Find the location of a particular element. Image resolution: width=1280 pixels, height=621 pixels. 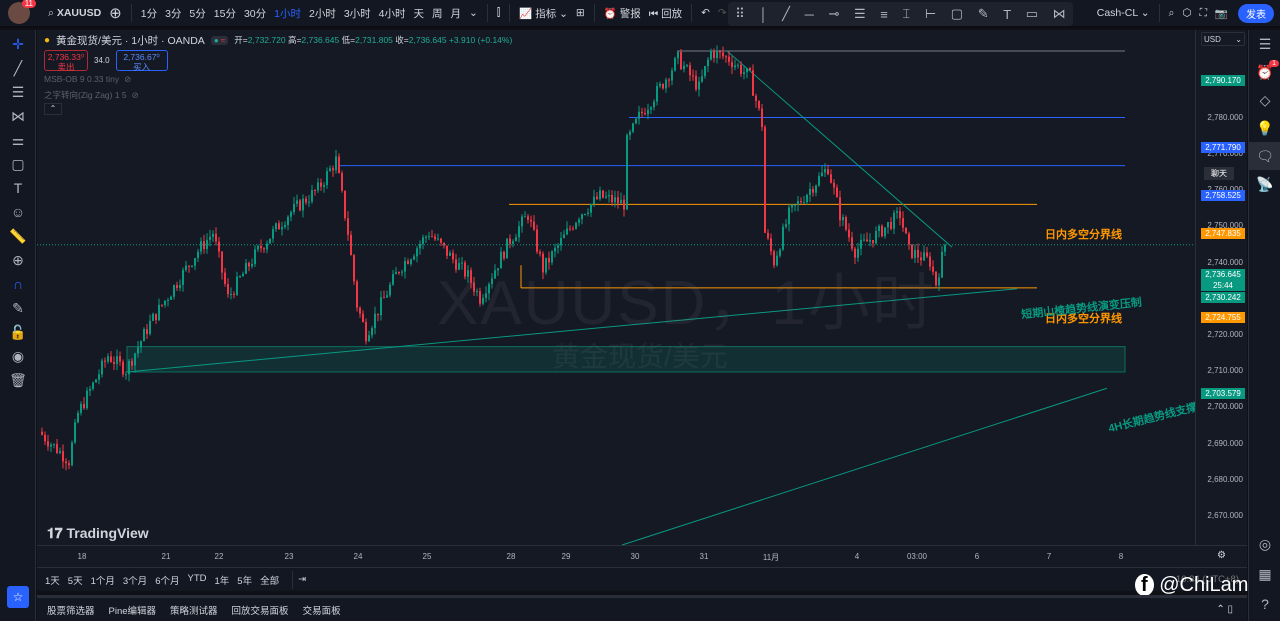

brush-icon: ✎ is located at coordinates (983, 14).